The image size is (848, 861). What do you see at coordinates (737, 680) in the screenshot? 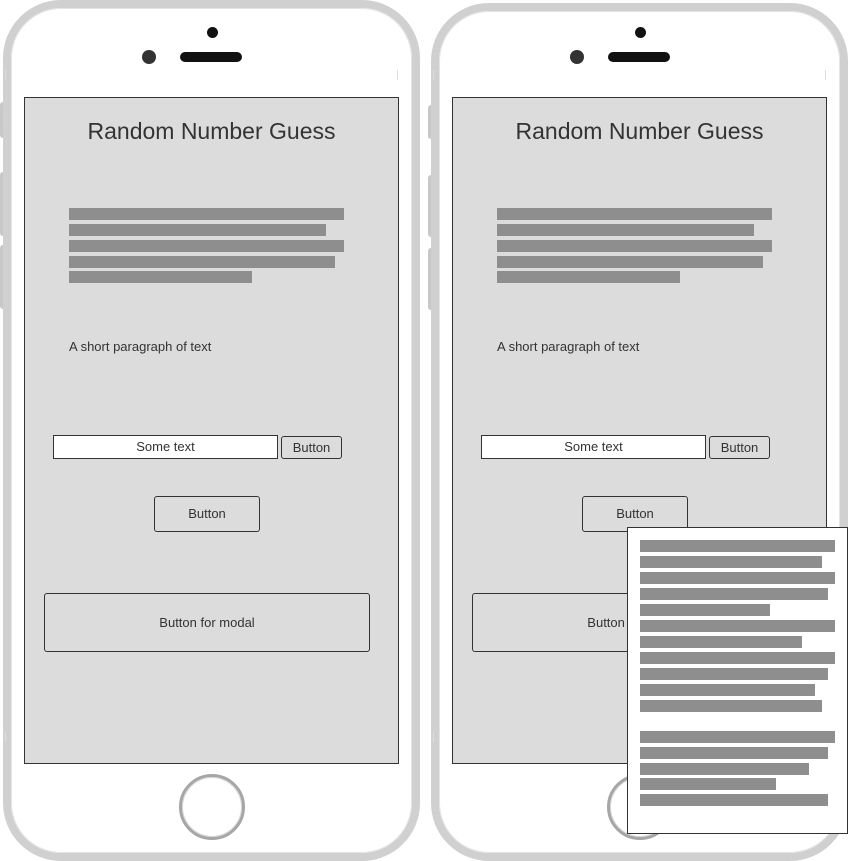
I see `modal-dialog` at bounding box center [737, 680].